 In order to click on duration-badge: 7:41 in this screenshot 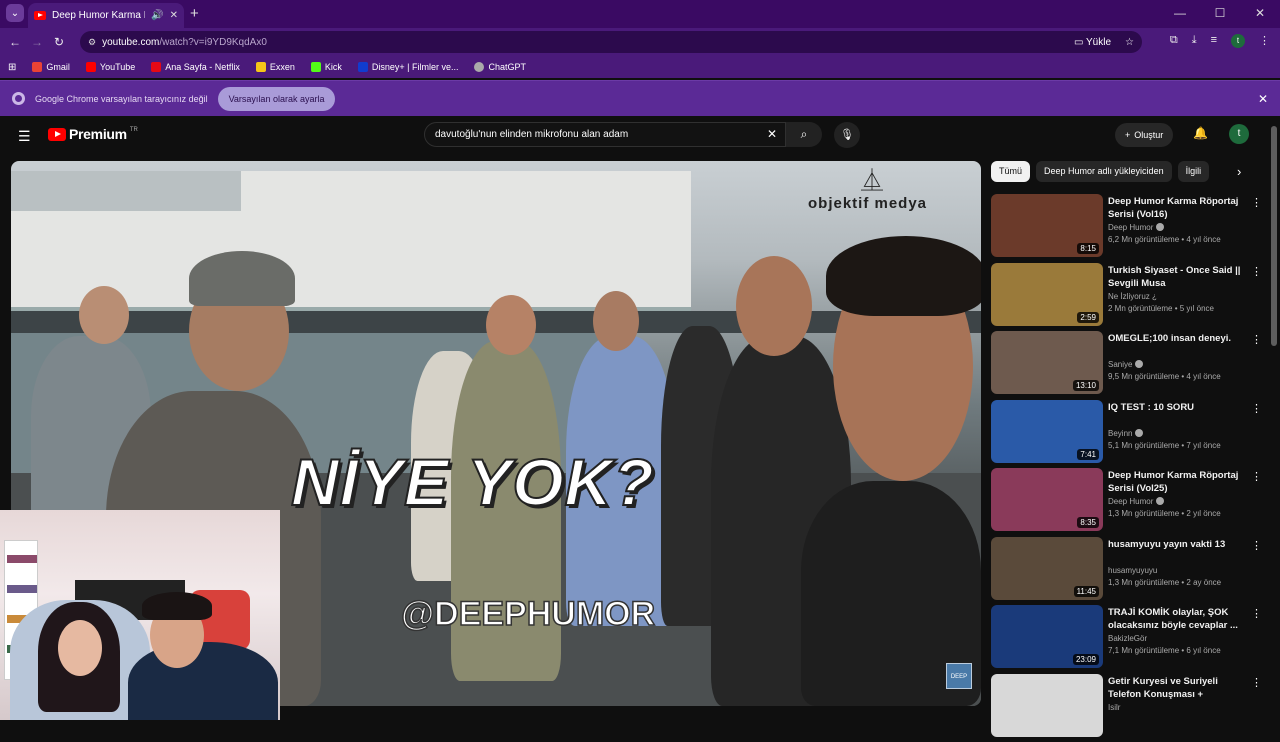, I will do `click(1088, 454)`.